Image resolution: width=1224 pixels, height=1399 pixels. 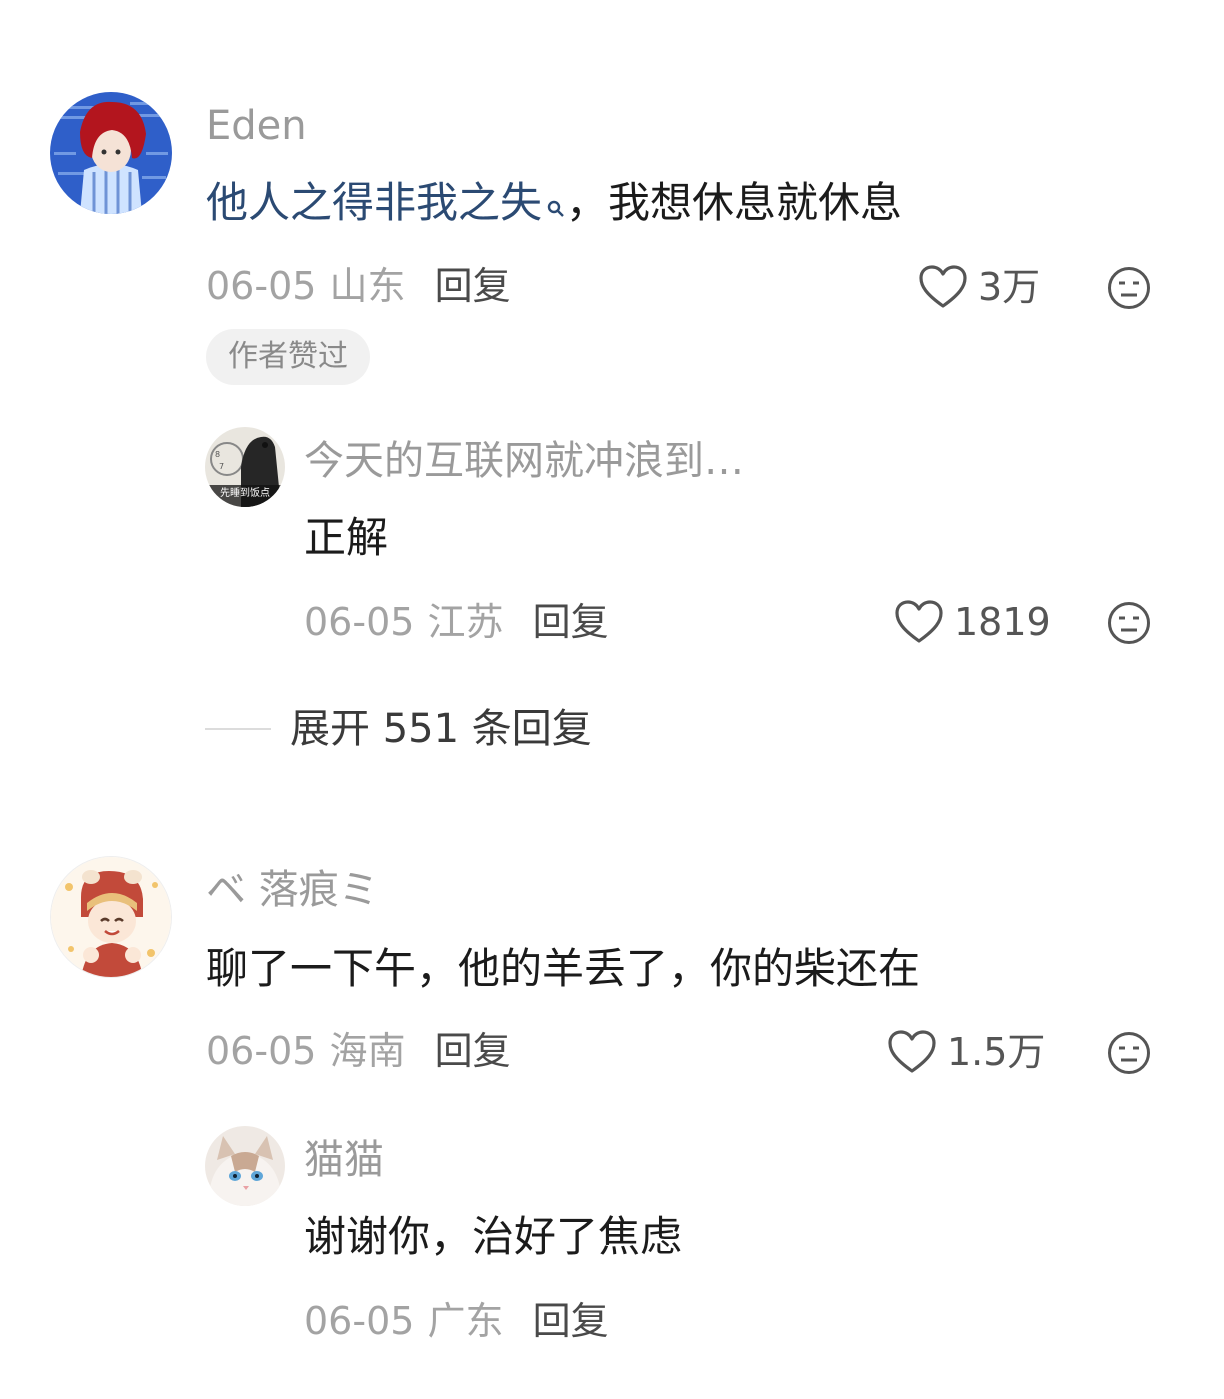 I want to click on comment-location: 海南, so click(x=367, y=1051).